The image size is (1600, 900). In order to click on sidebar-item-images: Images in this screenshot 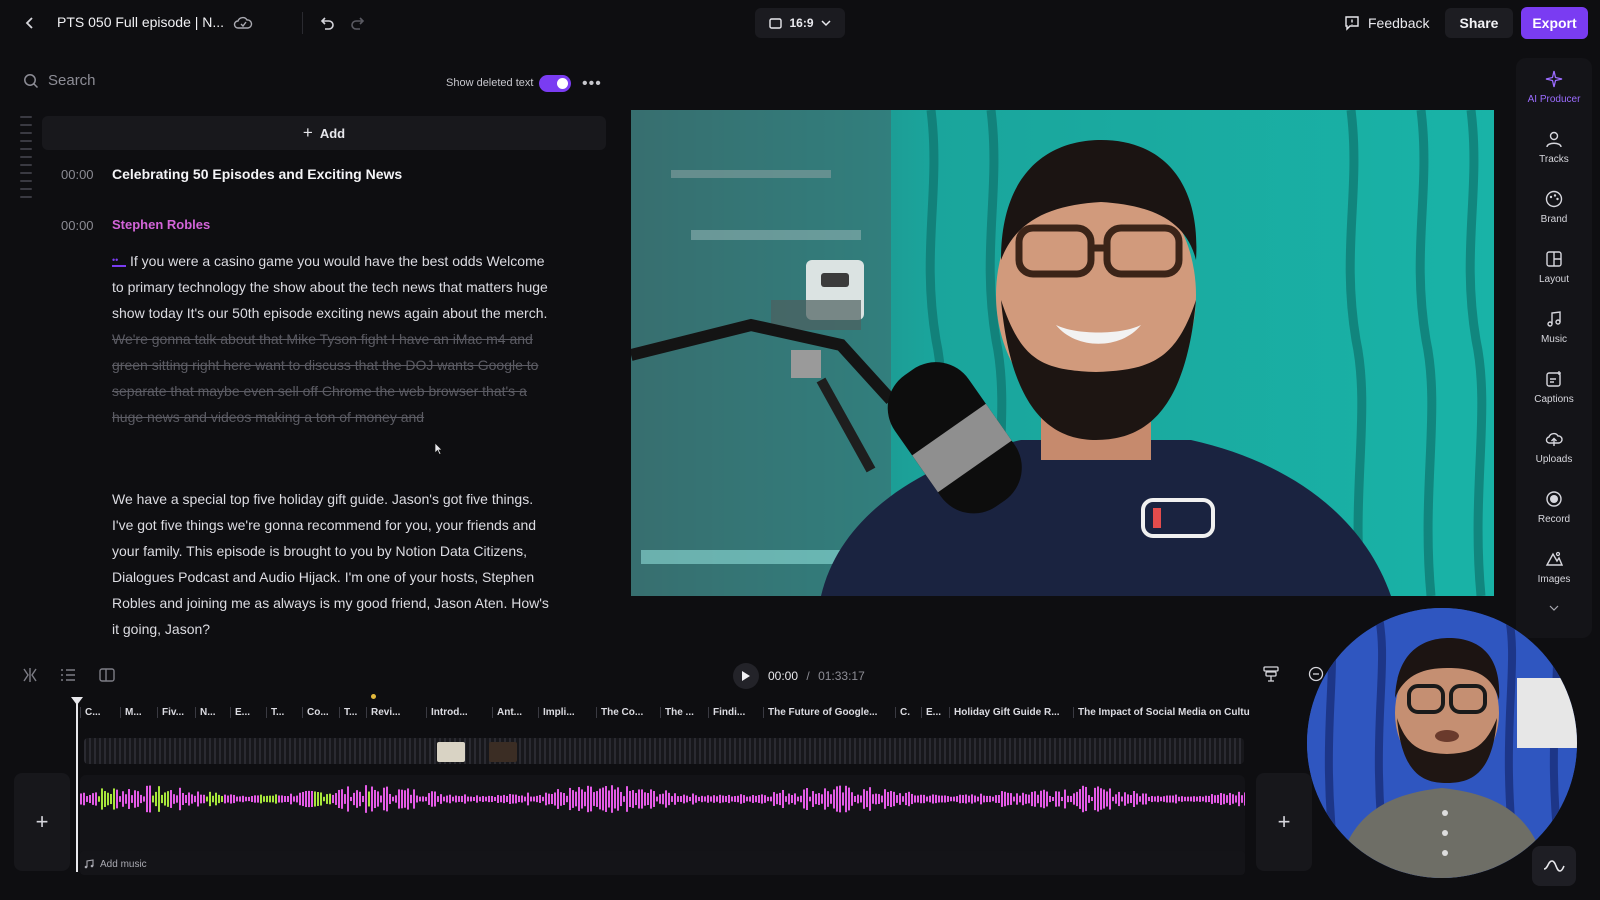, I will do `click(1554, 567)`.